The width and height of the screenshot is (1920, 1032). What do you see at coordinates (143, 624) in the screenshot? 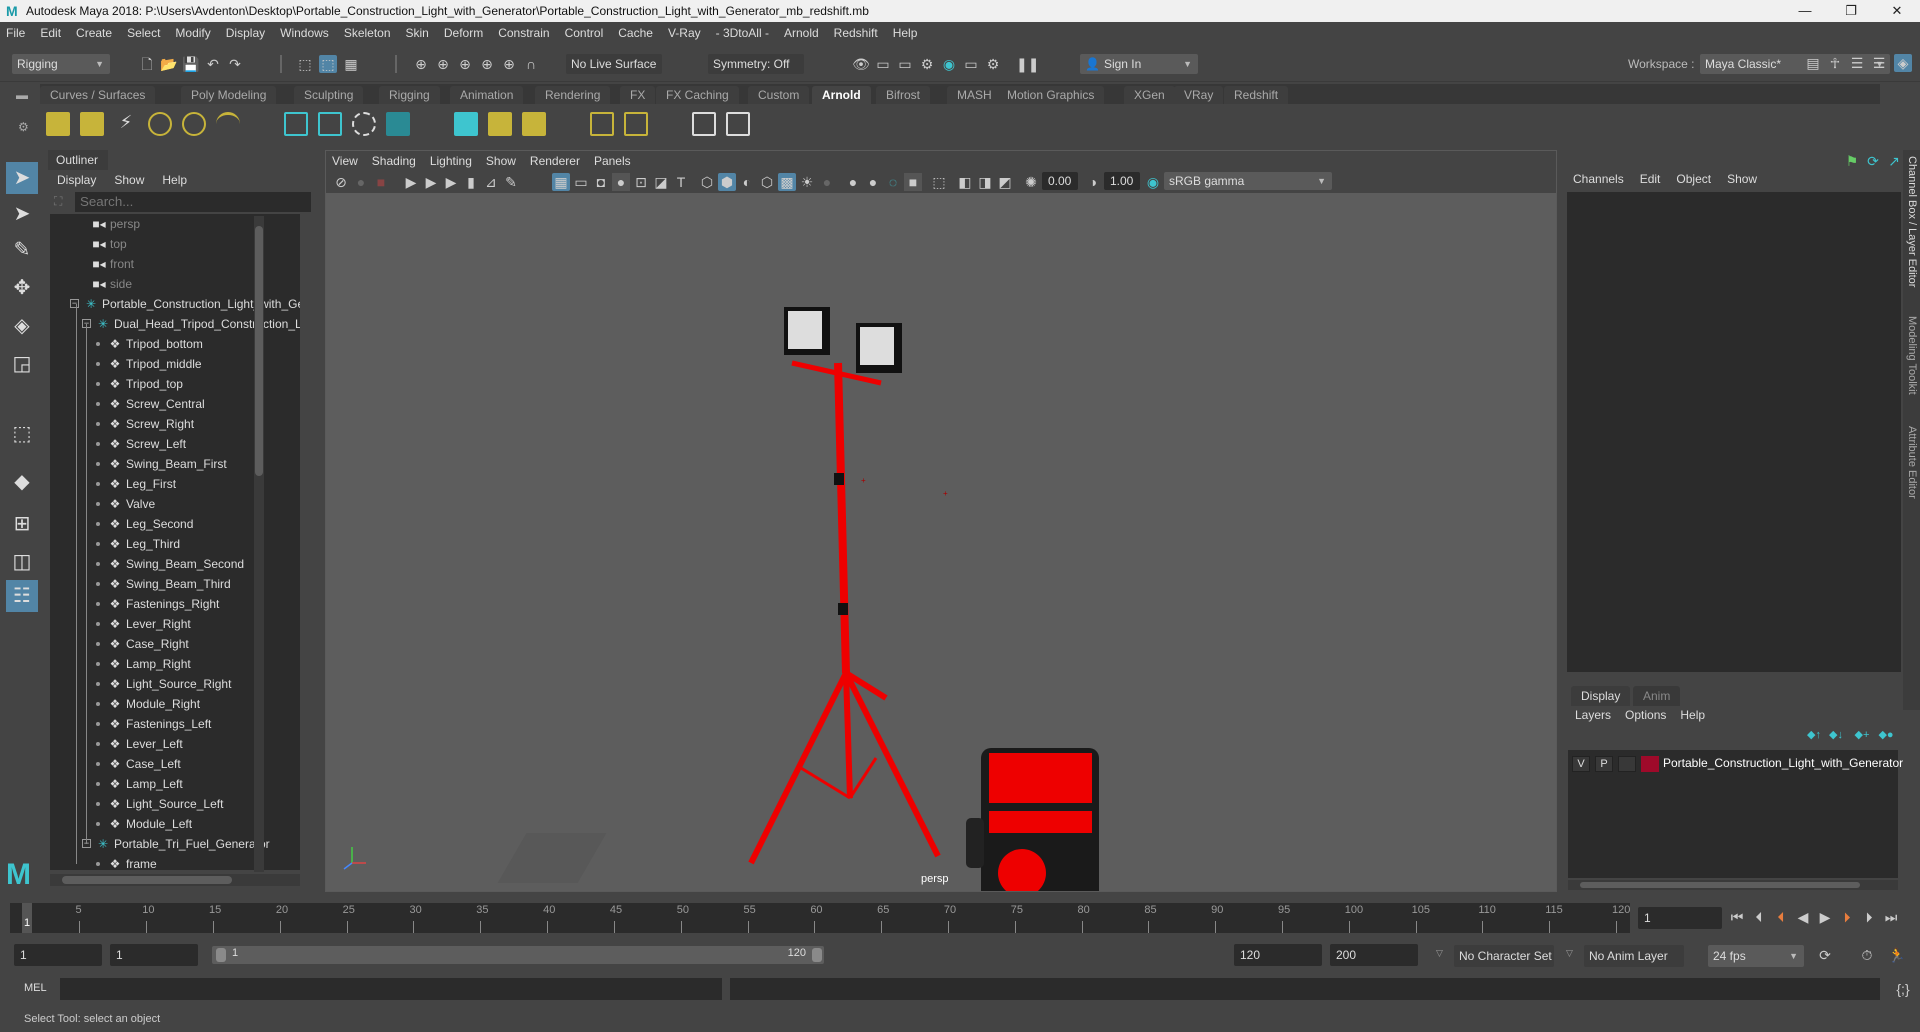
I see `outliner-item: ❖ Lever_Right` at bounding box center [143, 624].